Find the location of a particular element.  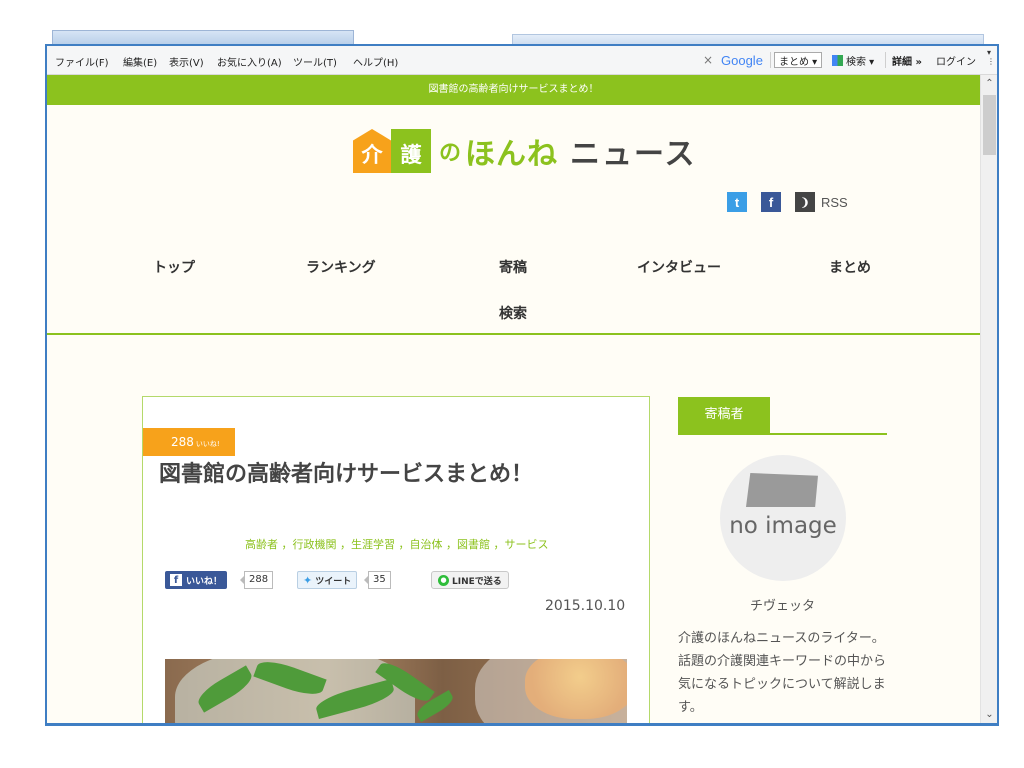

matome-dropdown: まとめ ▾ is located at coordinates (798, 60).